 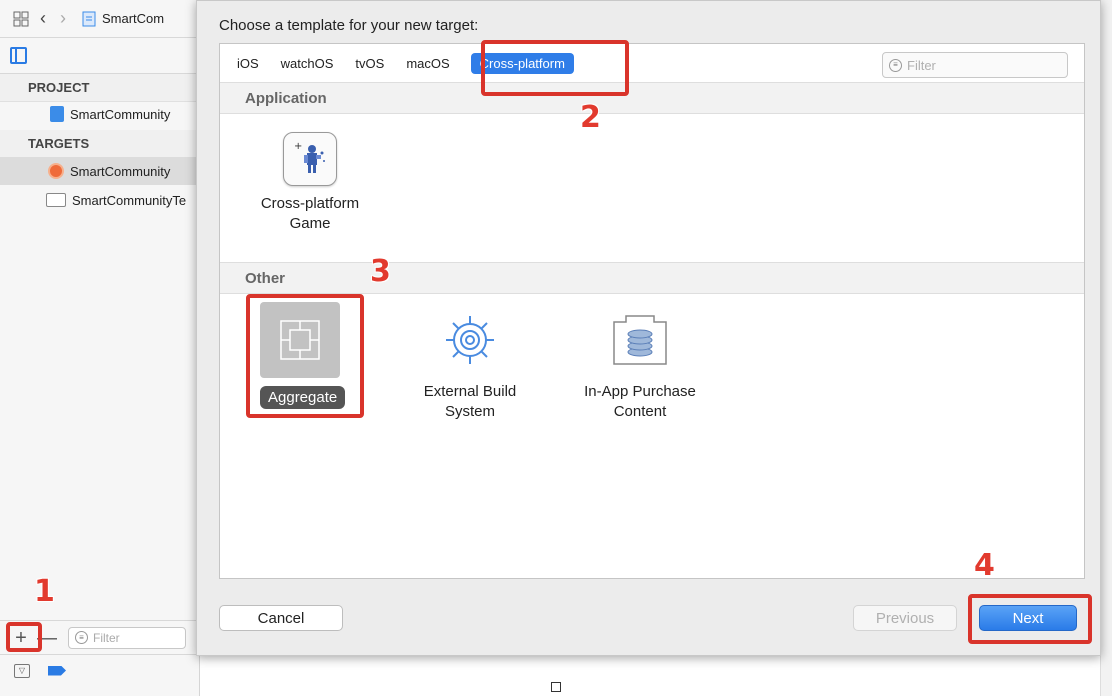 What do you see at coordinates (120, 114) in the screenshot?
I see `project-item-label: SmartCommunity` at bounding box center [120, 114].